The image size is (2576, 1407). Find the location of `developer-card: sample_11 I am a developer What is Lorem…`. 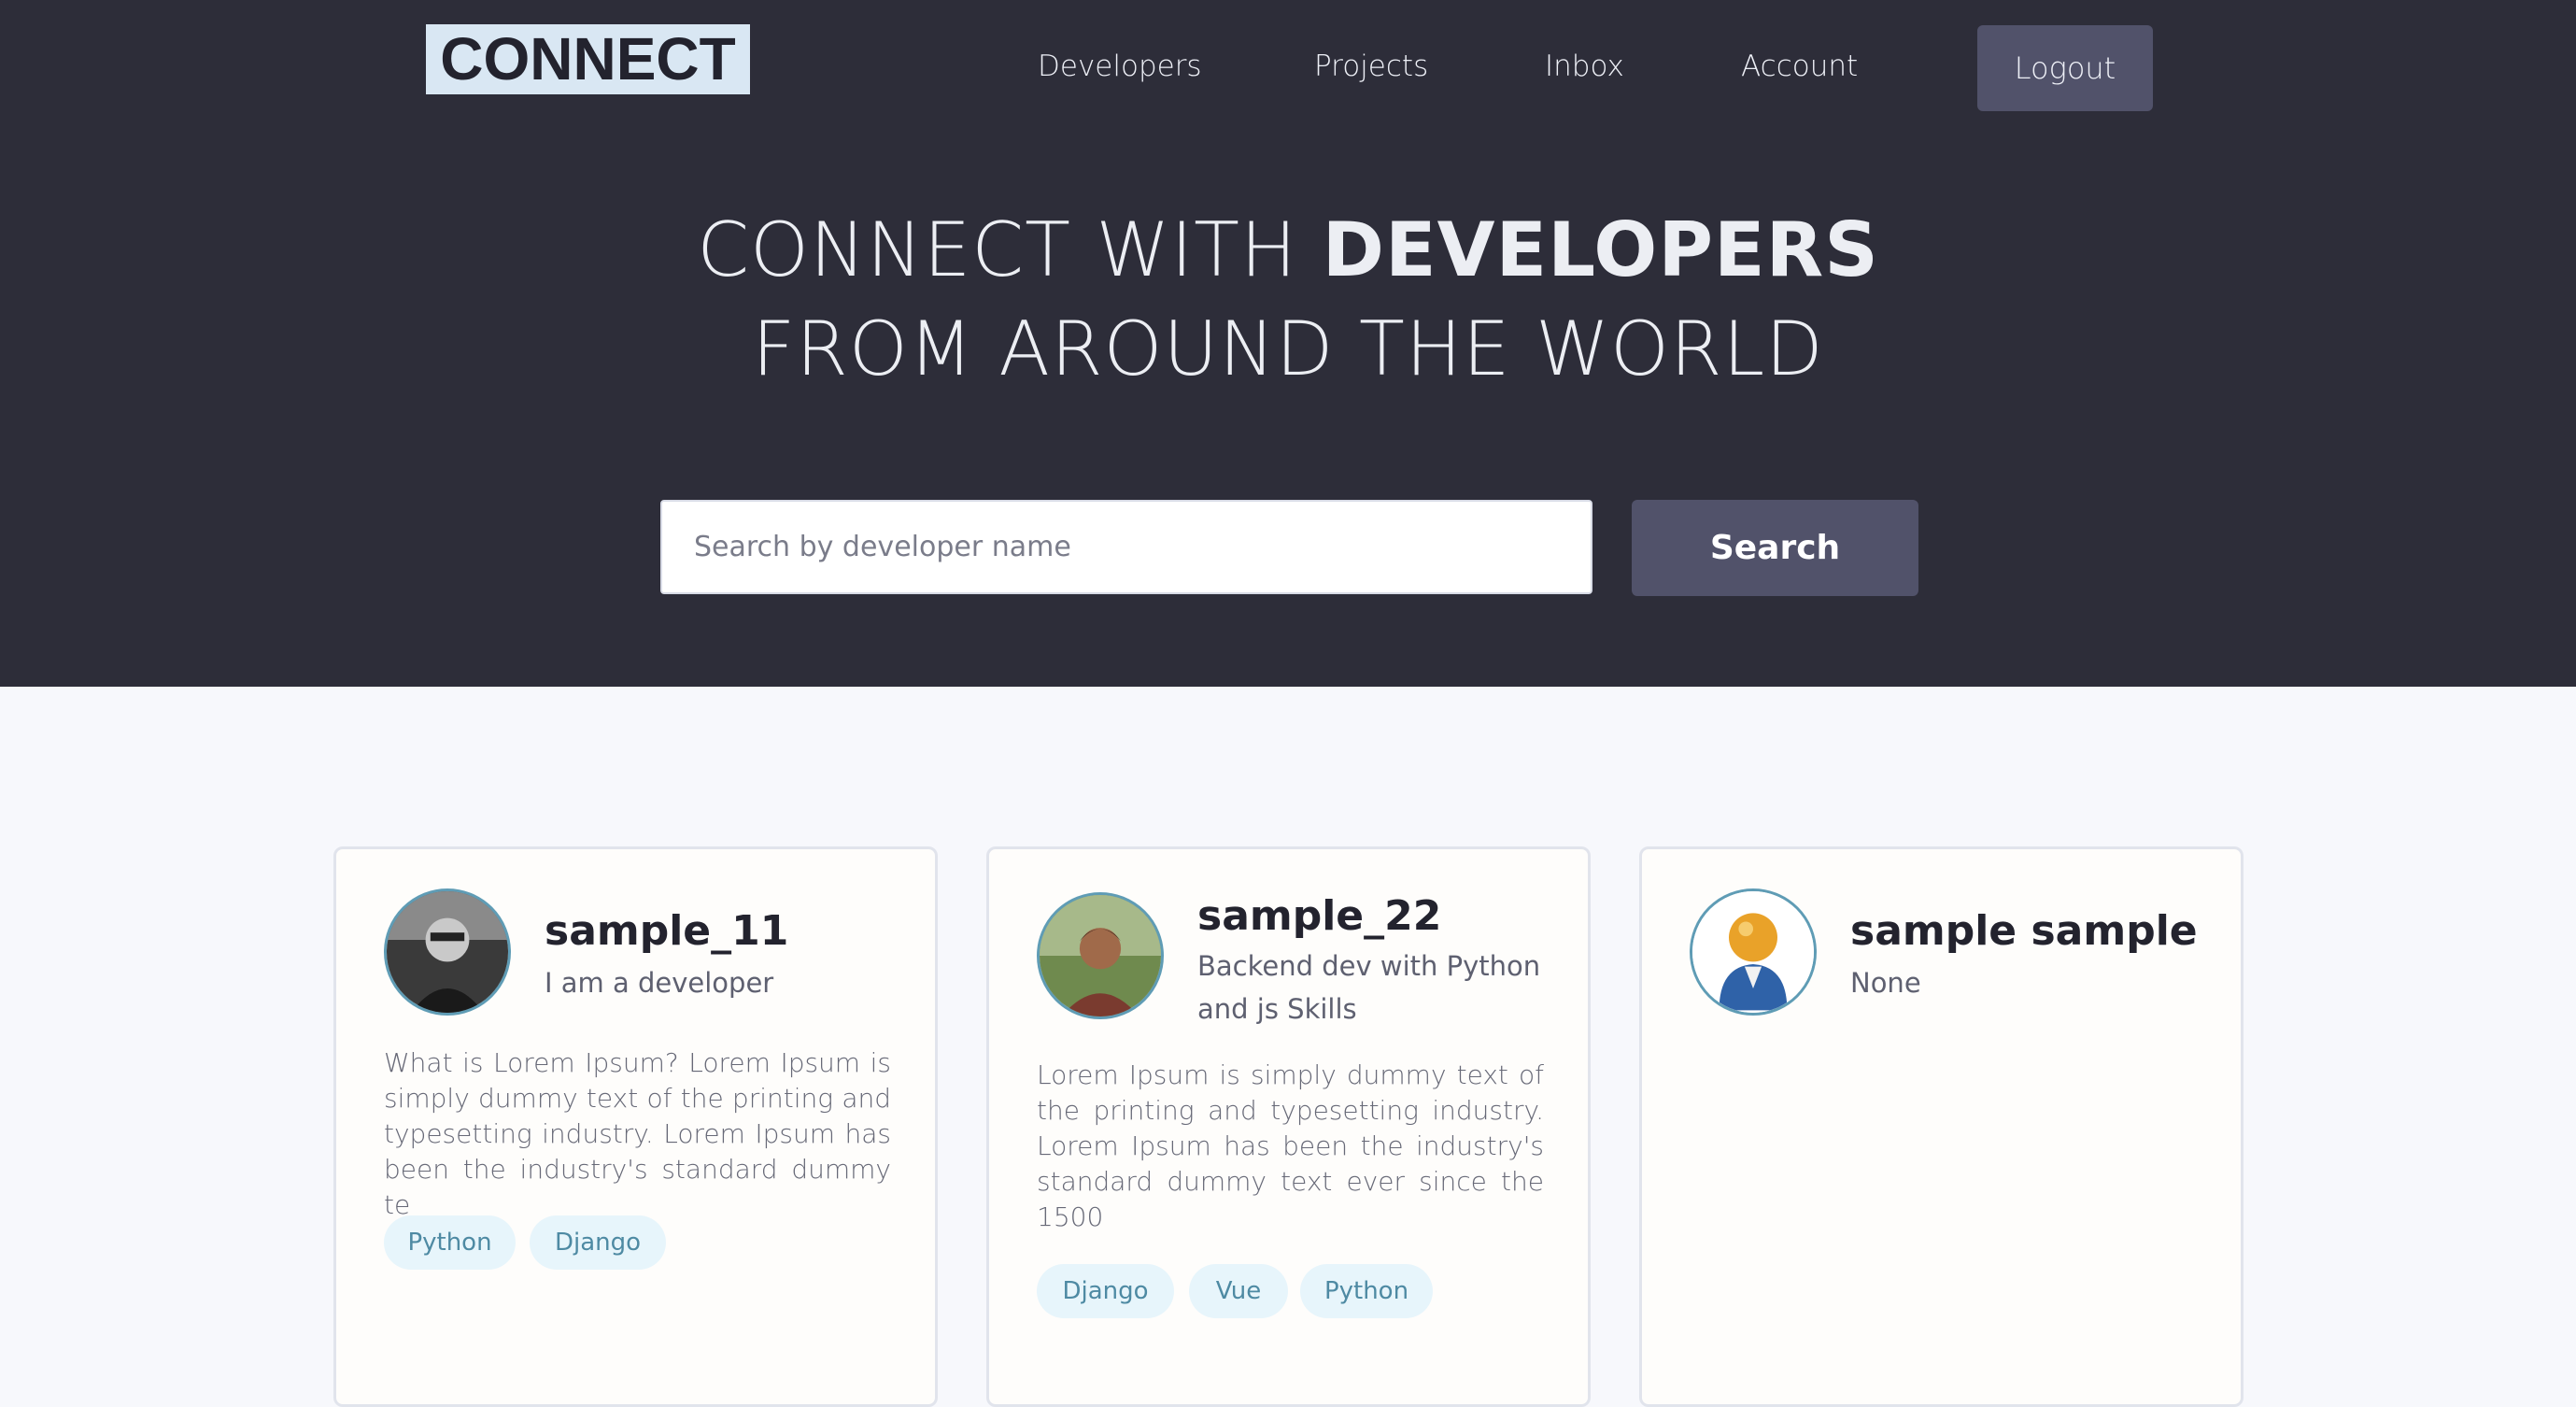

developer-card: sample_11 I am a developer What is Lorem… is located at coordinates (635, 1126).